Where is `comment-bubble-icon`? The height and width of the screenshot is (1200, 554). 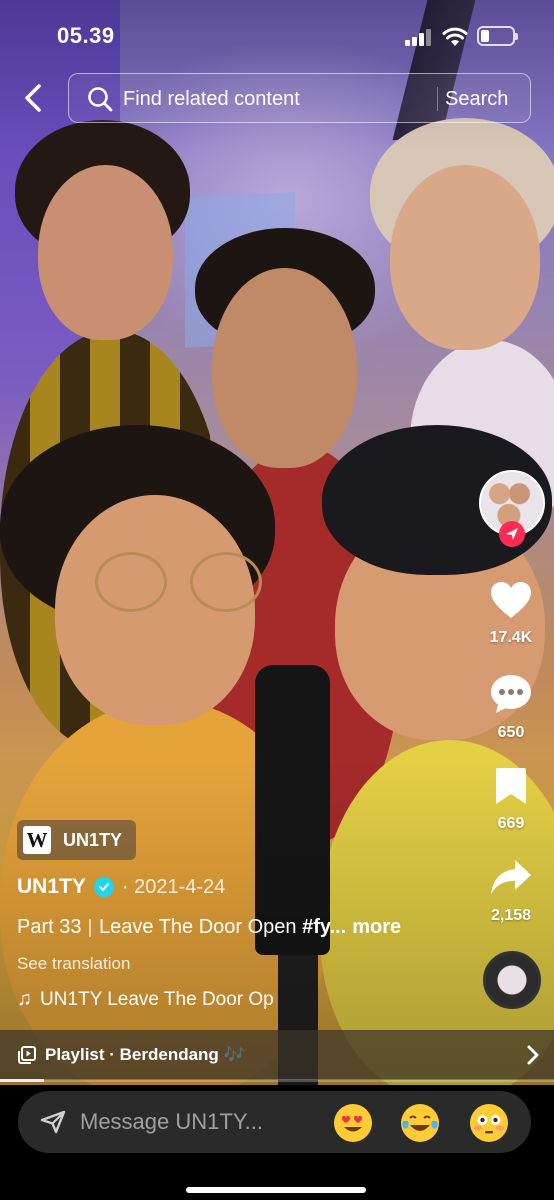
comment-bubble-icon is located at coordinates (511, 694).